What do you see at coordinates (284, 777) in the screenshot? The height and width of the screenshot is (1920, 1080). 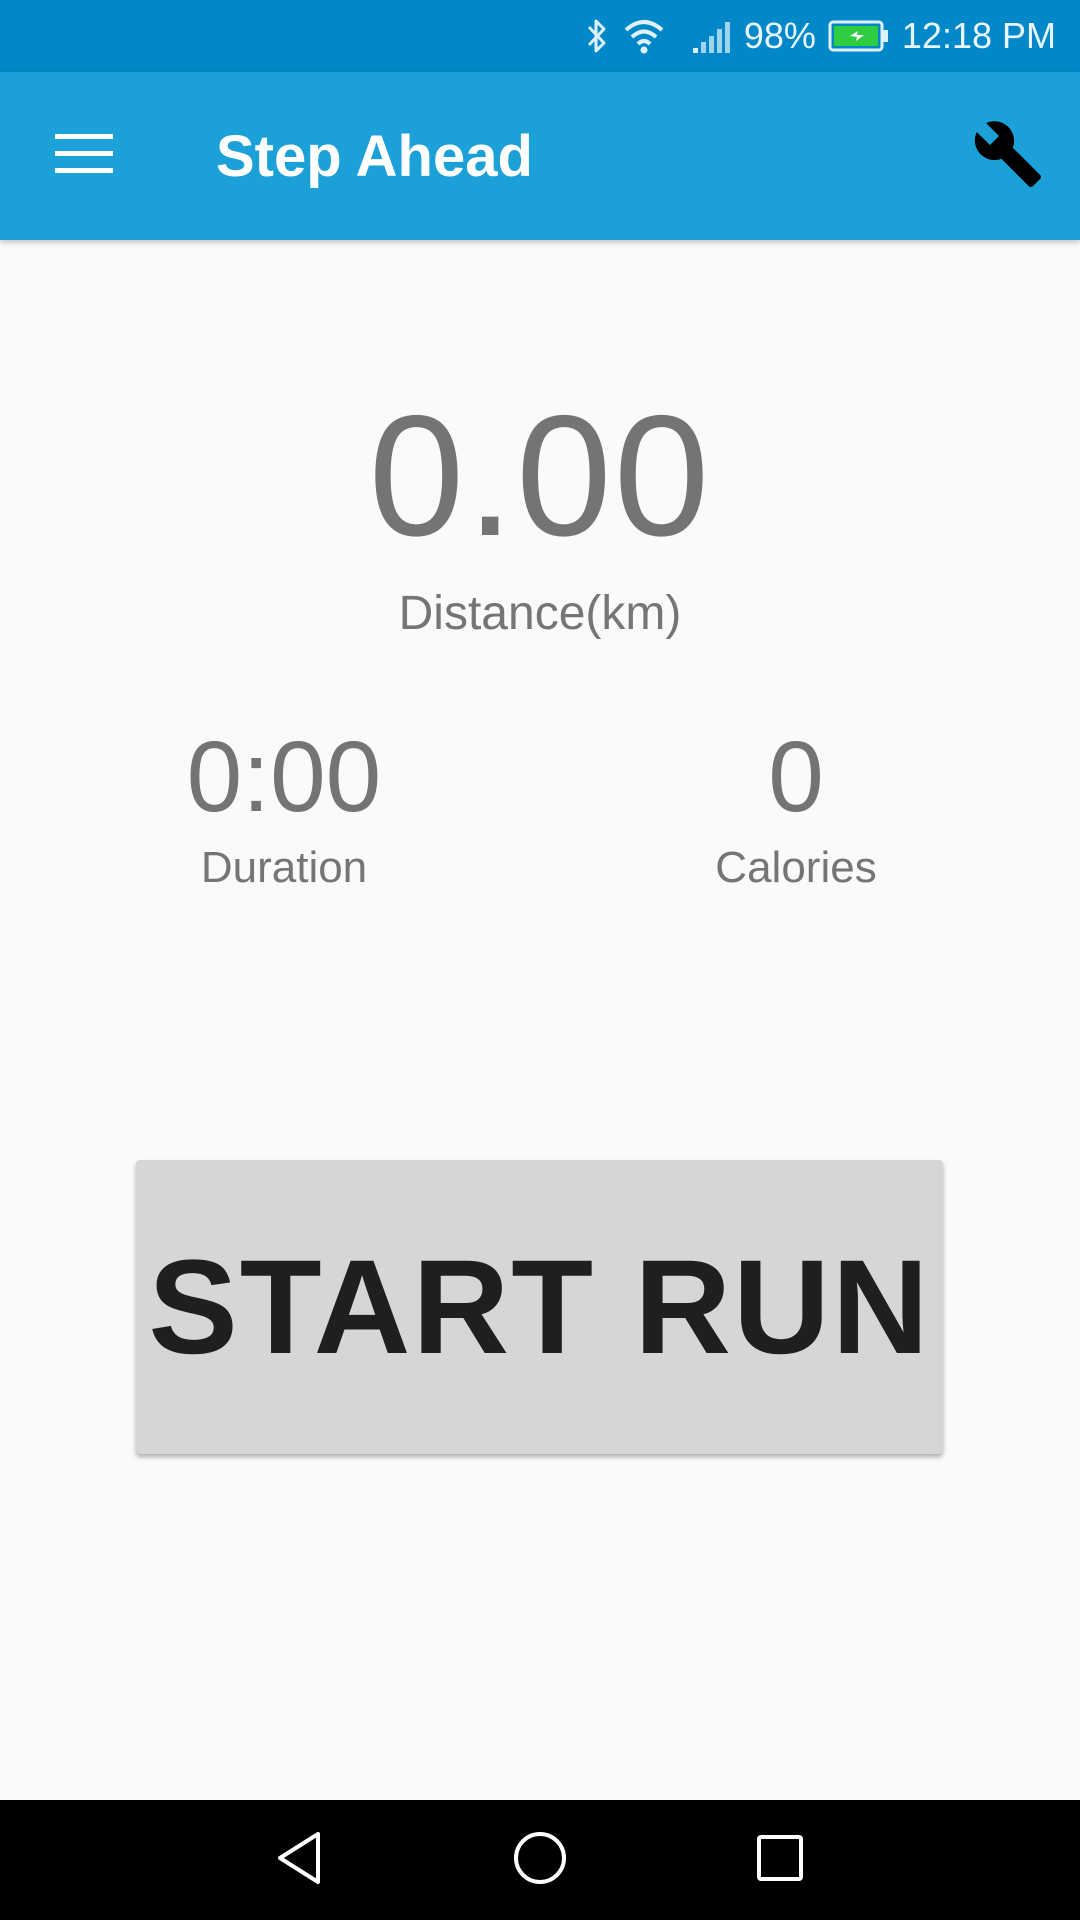 I see `duration-value: 0:00` at bounding box center [284, 777].